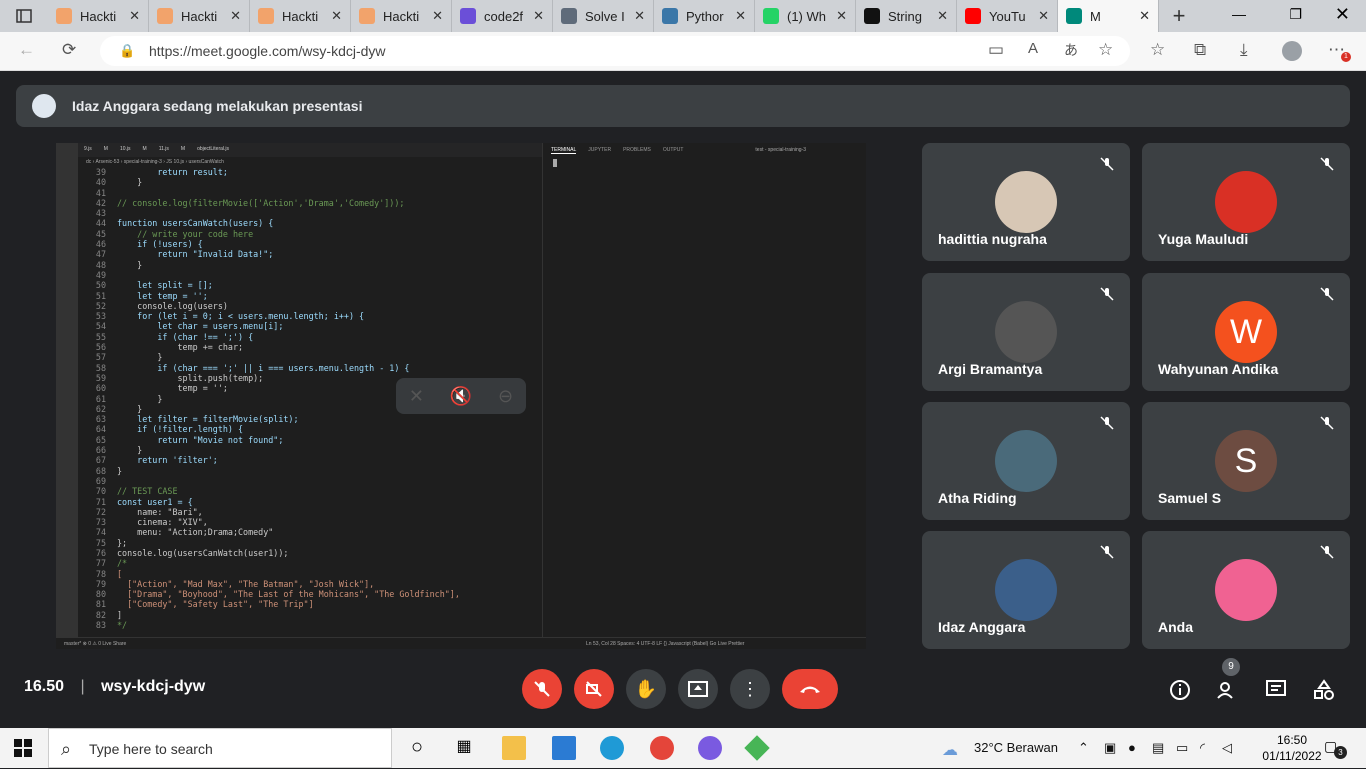 The height and width of the screenshot is (769, 1366). Describe the element at coordinates (213, 149) in the screenshot. I see `editor-tab: objectLiteral.js` at that location.